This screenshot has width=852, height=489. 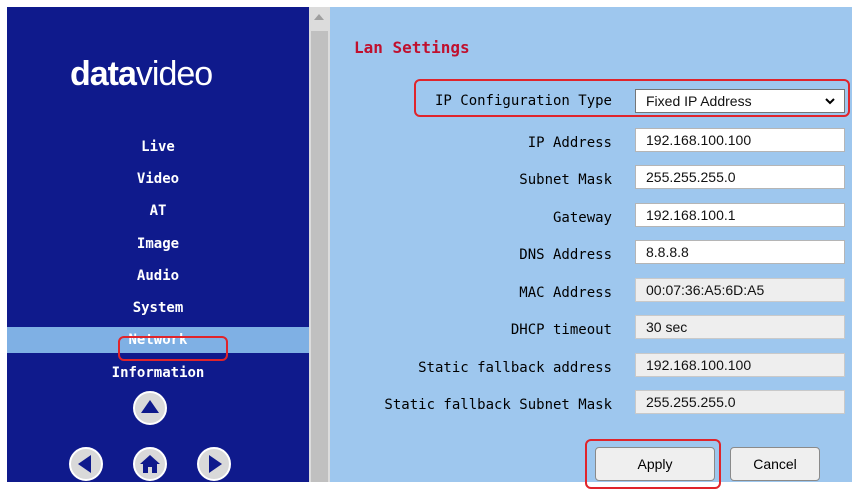 What do you see at coordinates (158, 147) in the screenshot?
I see `sidebar-item-live: Live` at bounding box center [158, 147].